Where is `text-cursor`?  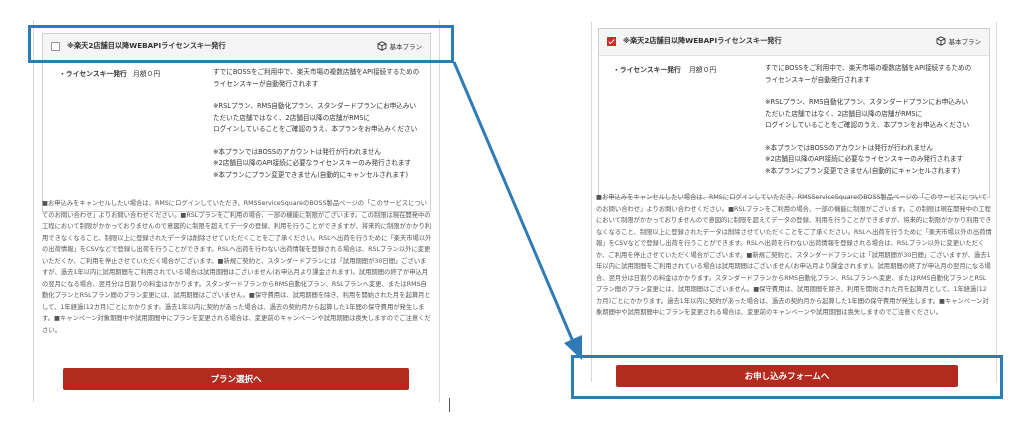
text-cursor is located at coordinates (449, 405).